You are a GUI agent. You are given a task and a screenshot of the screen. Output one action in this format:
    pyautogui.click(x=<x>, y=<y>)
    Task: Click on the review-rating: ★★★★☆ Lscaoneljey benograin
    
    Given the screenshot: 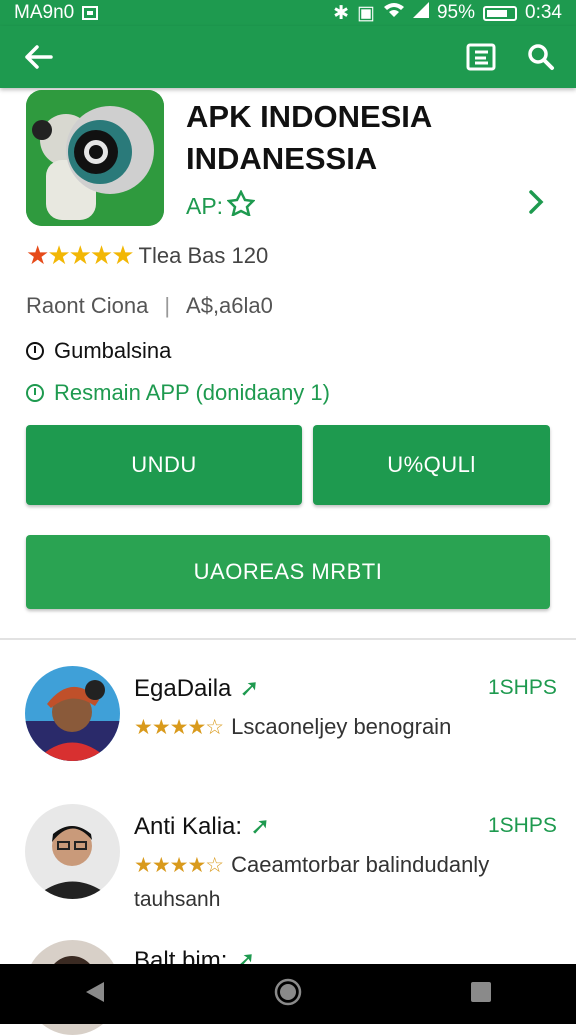 What is the action you would take?
    pyautogui.click(x=292, y=727)
    